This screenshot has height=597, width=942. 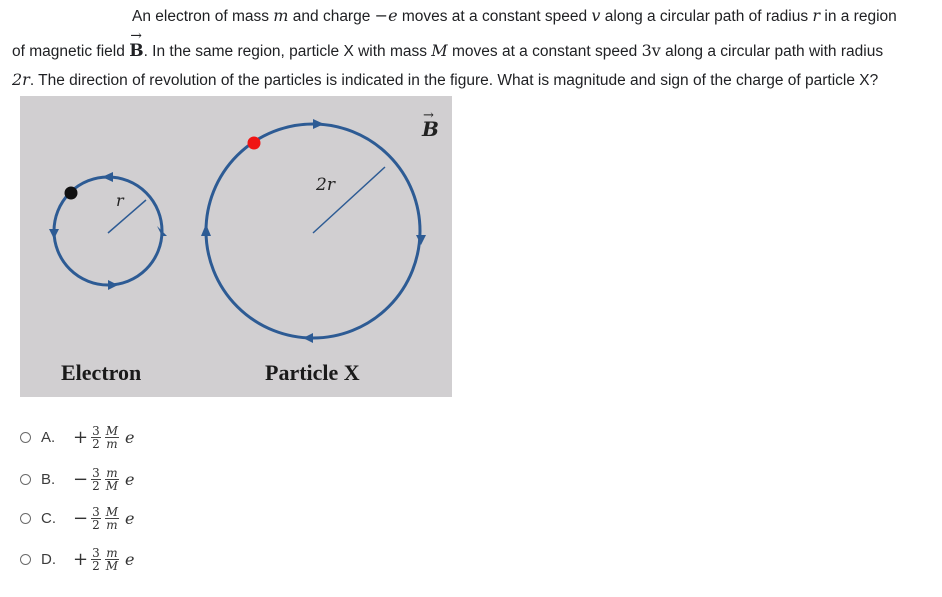 I want to click on particle-x-direction-arrow-right, so click(x=421, y=240).